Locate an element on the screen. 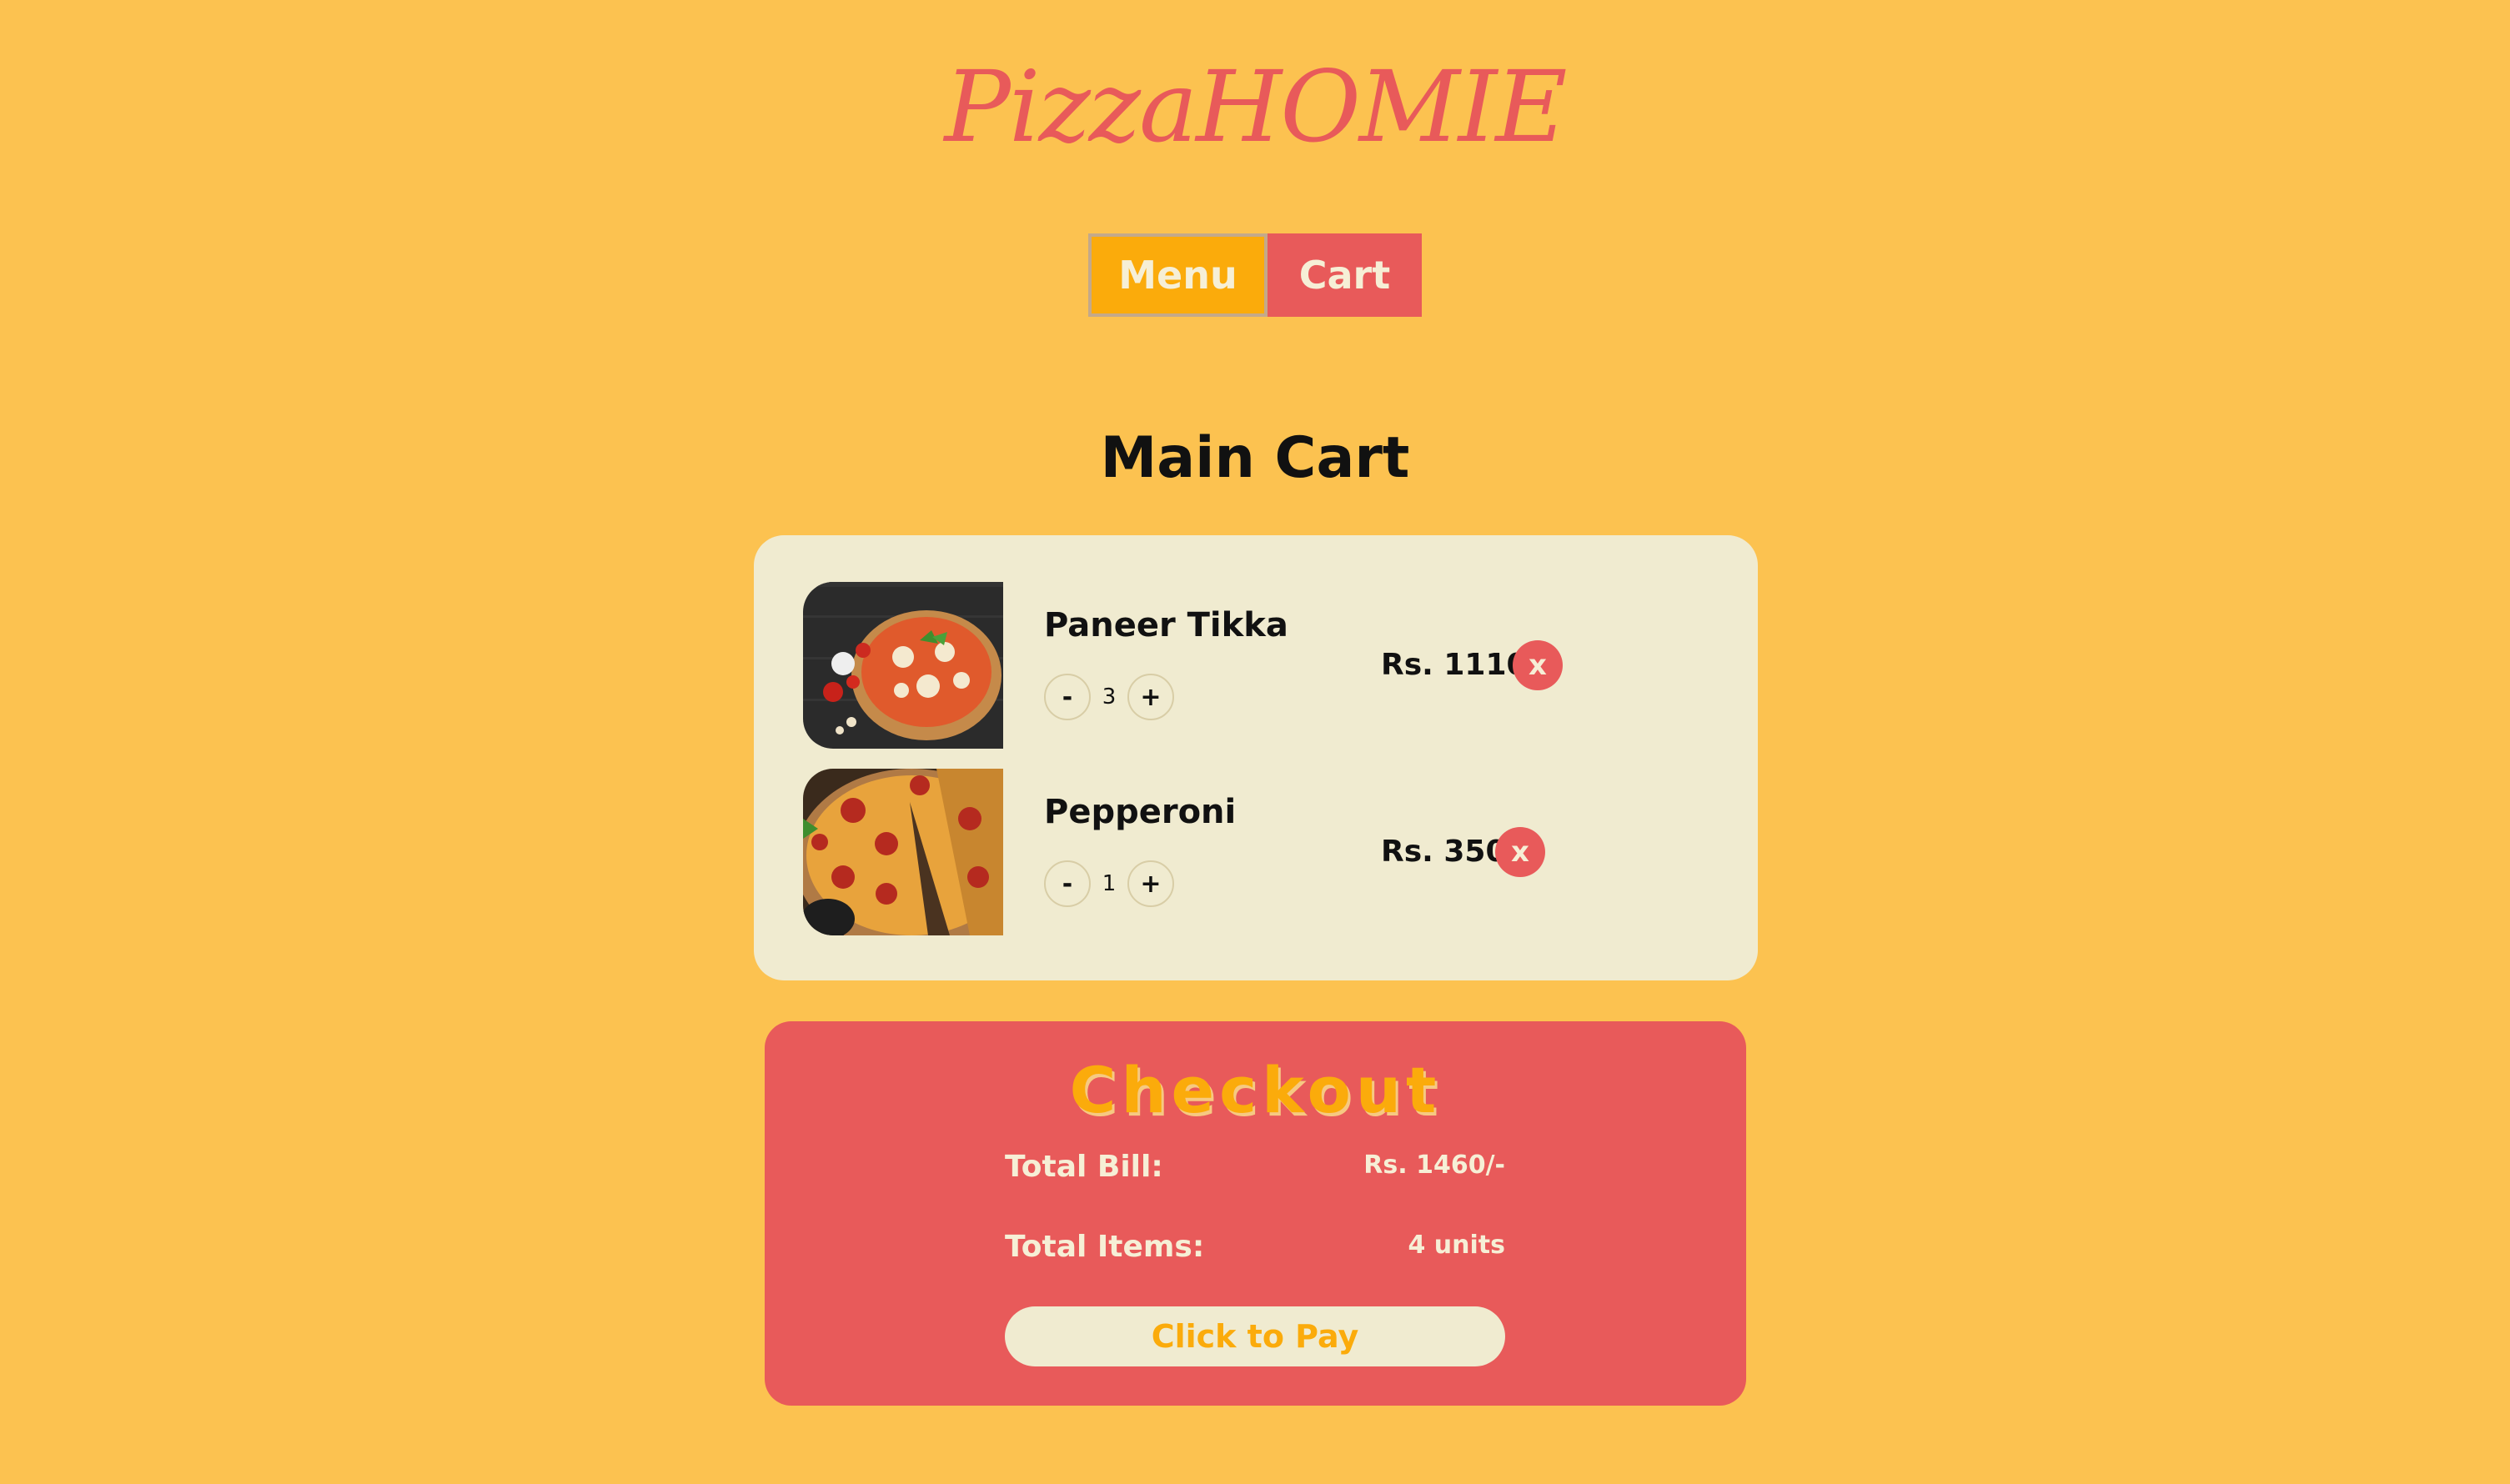  quantity-stepper: - 3 + is located at coordinates (1109, 697).